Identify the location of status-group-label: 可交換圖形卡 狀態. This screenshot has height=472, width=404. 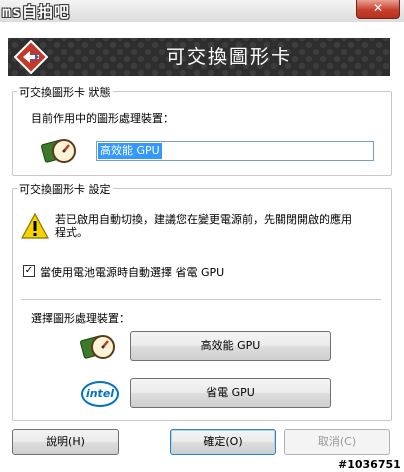
(65, 92).